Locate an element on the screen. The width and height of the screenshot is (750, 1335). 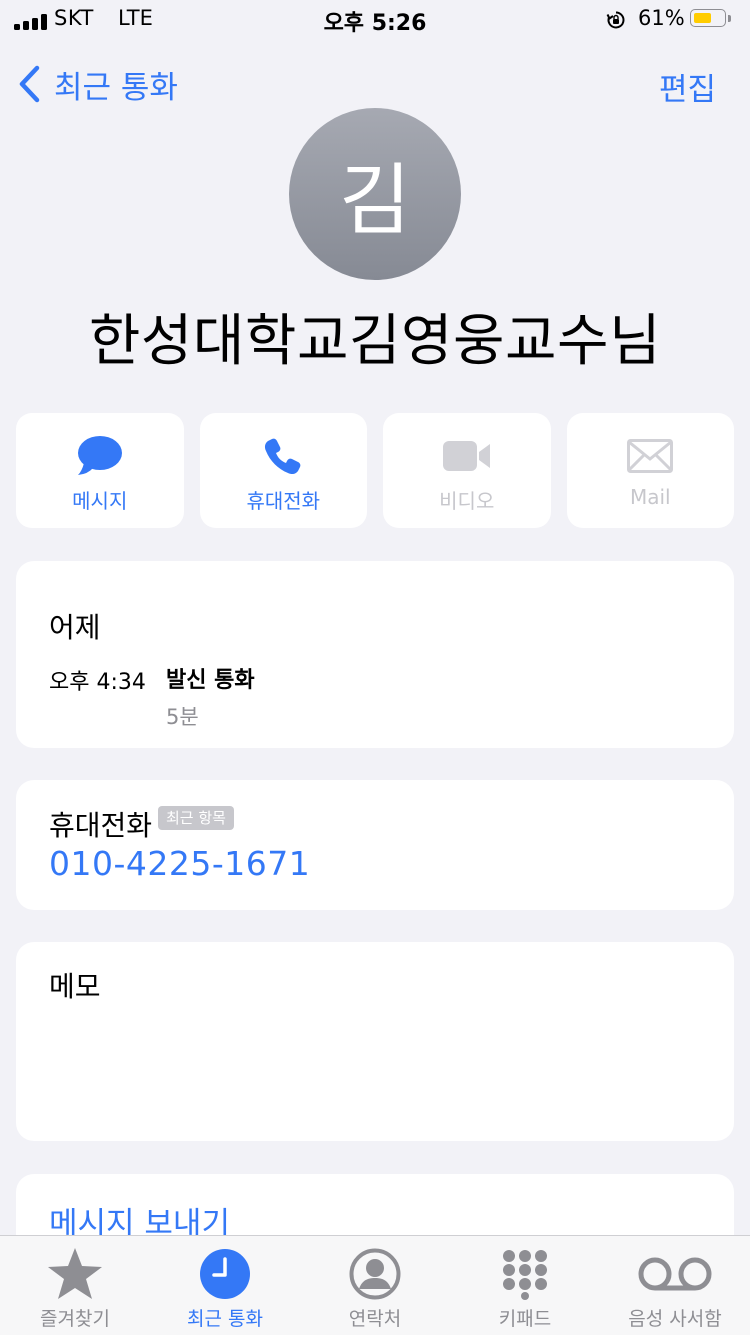
tab-keypad: 키패드 is located at coordinates (525, 1285).